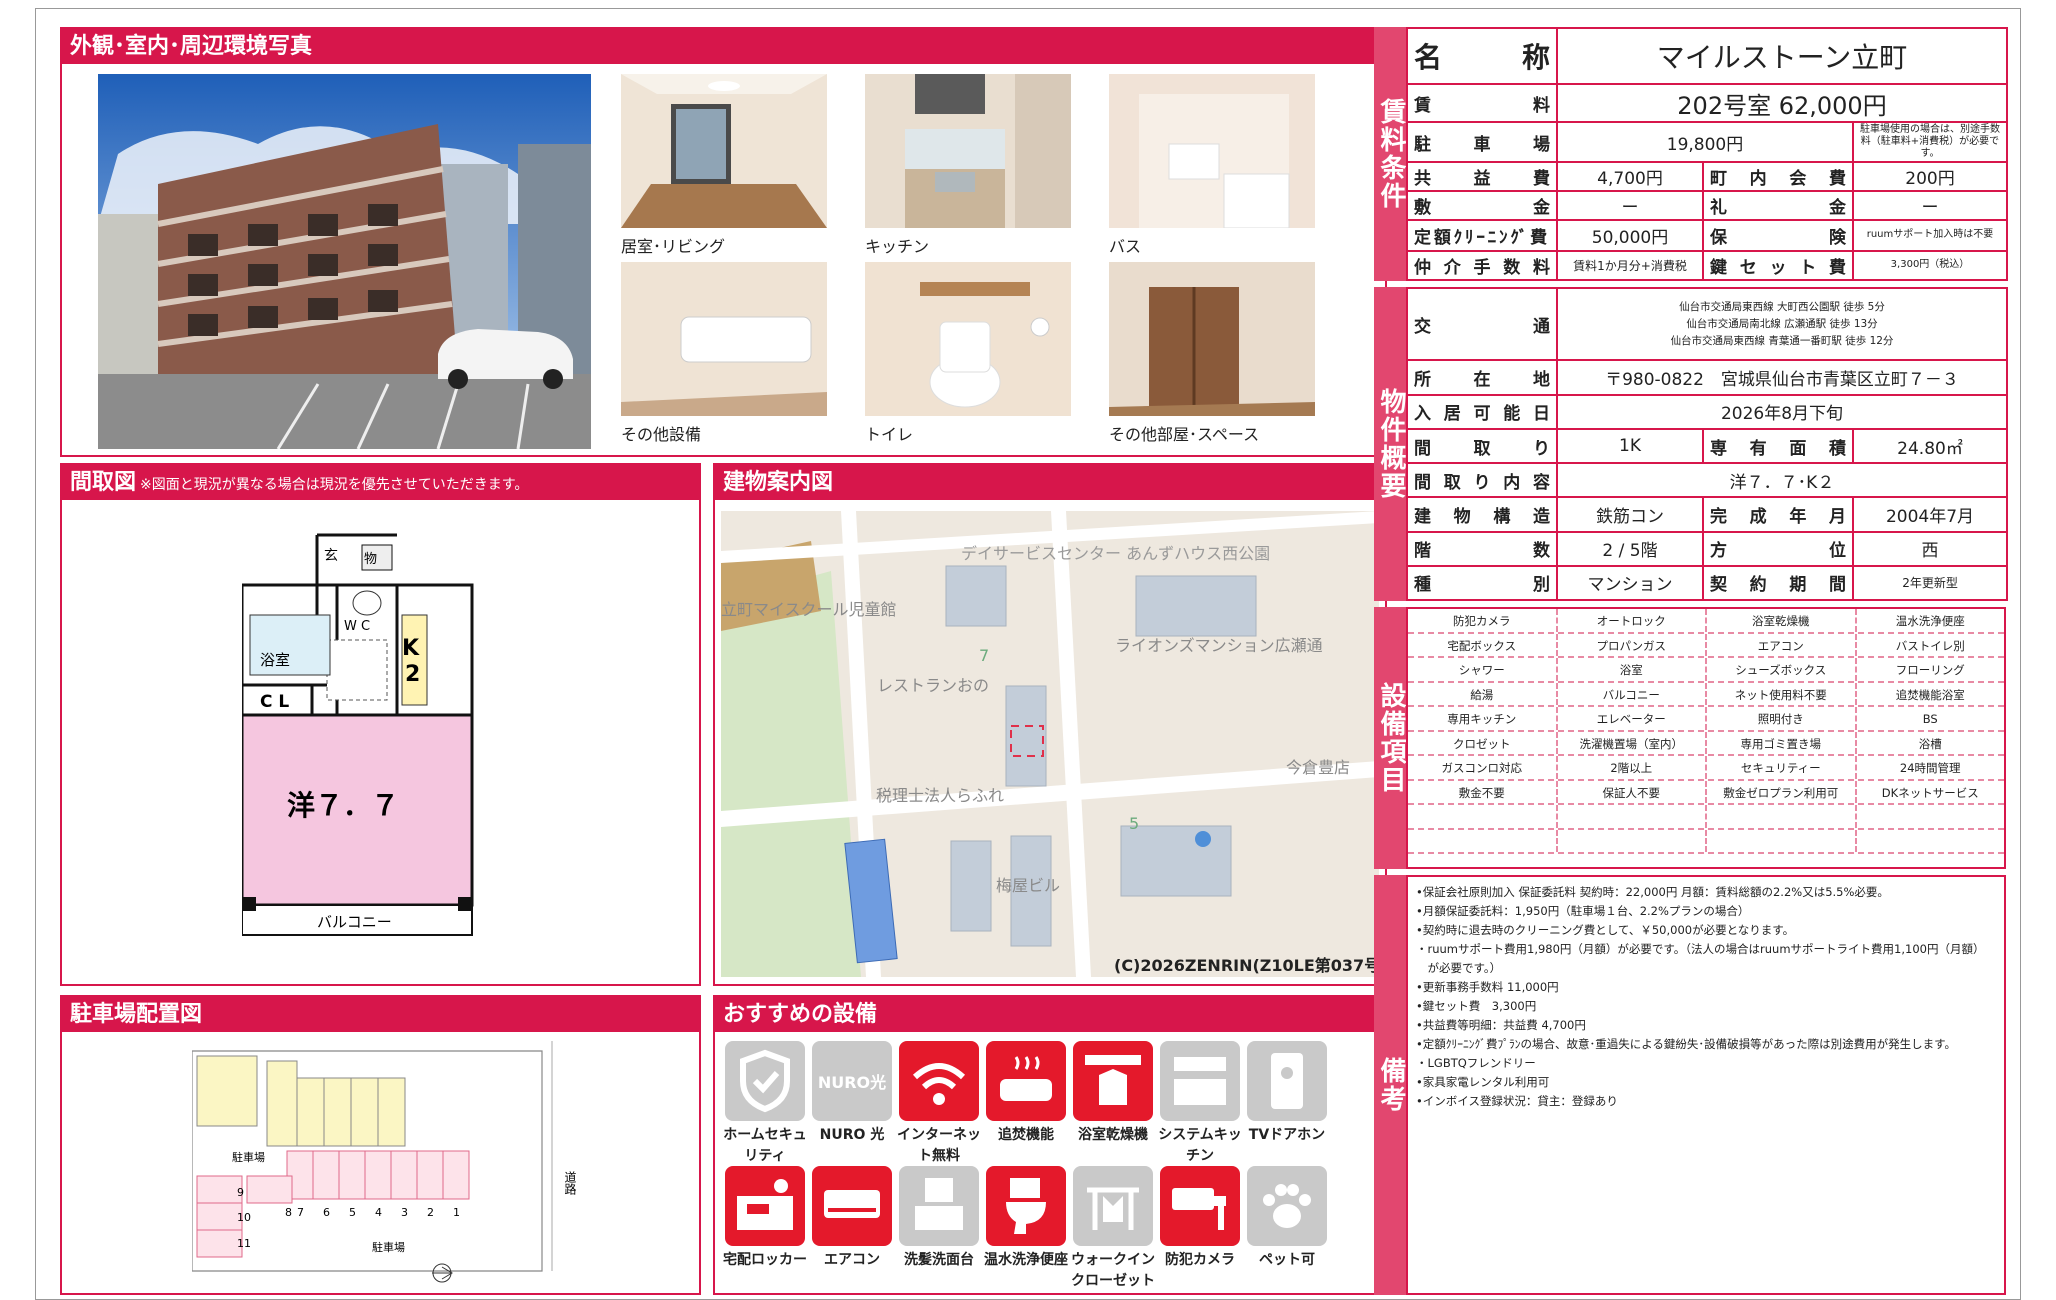  Describe the element at coordinates (1630, 514) in the screenshot. I see `structure: 鉄筋コン` at that location.